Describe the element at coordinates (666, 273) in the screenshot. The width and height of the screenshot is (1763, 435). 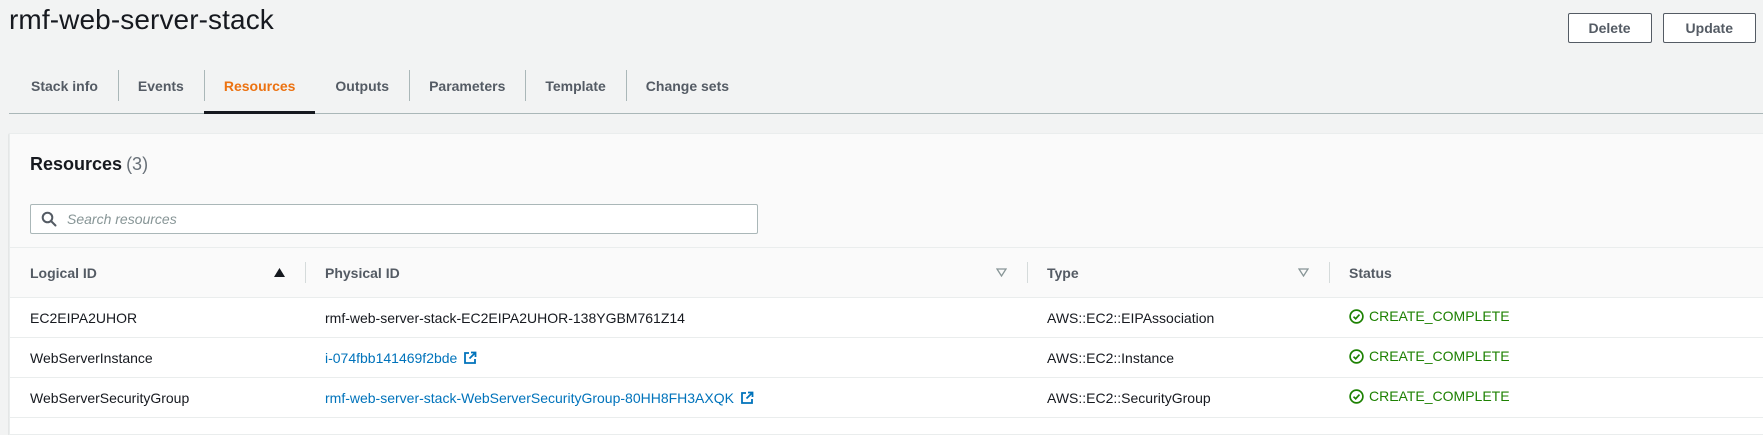
I see `column-header-physical-id: Physical ID` at that location.